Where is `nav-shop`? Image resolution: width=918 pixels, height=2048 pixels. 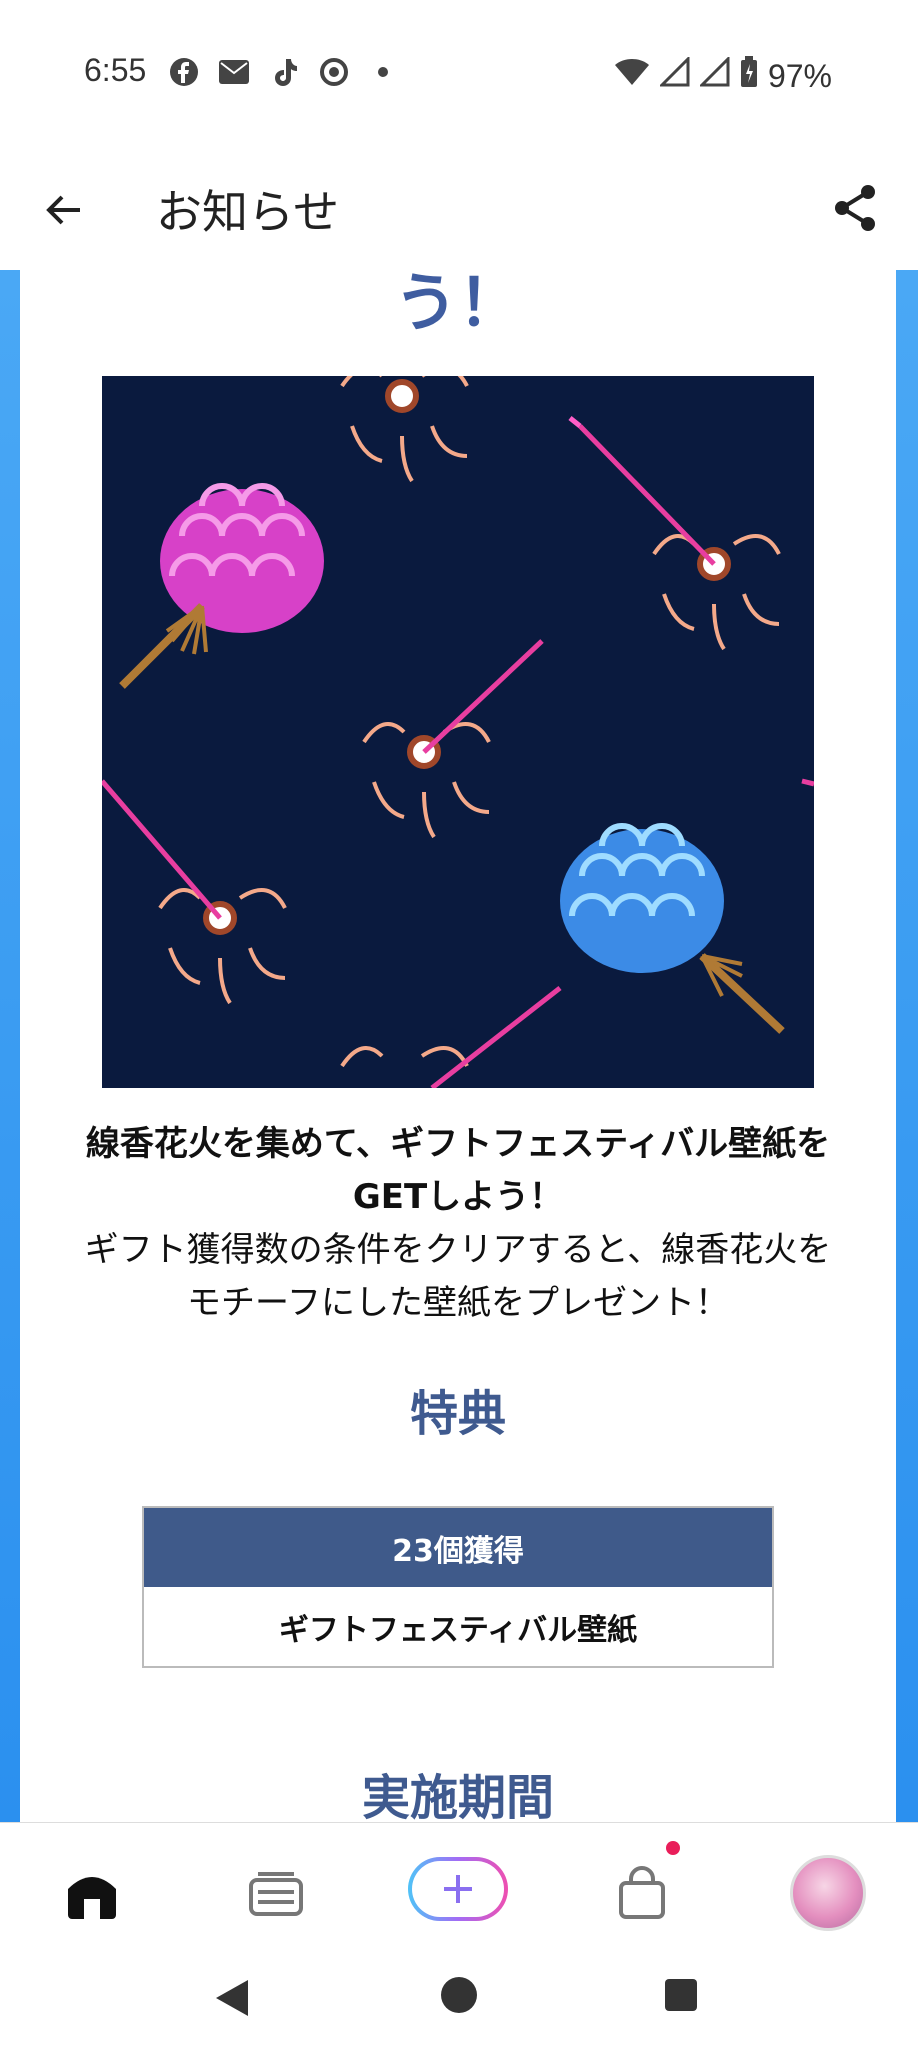
nav-shop is located at coordinates (642, 1893).